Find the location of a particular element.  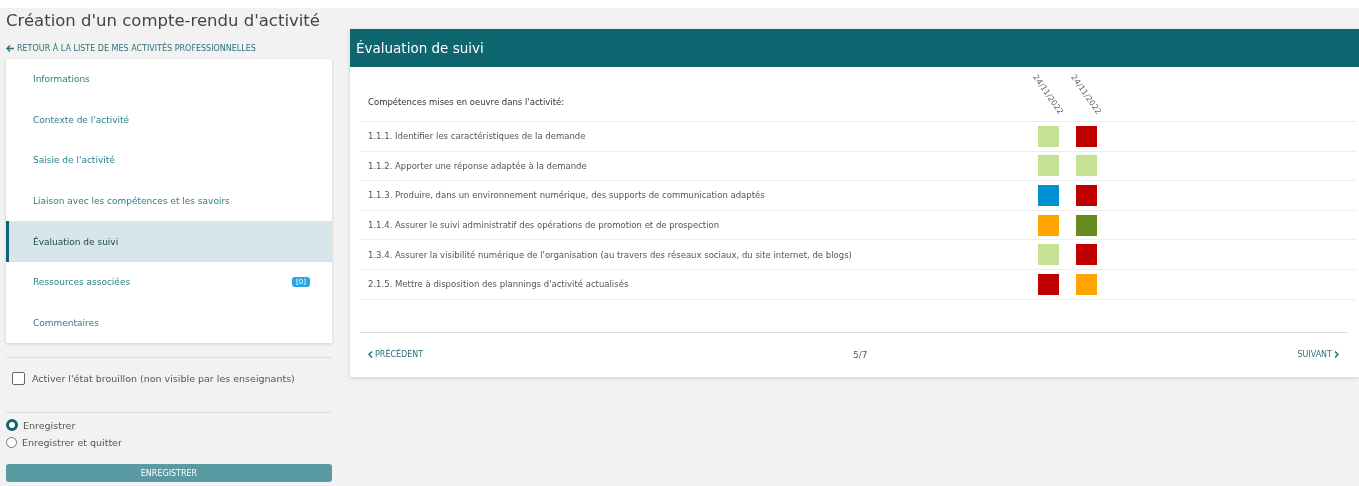

competence-label: 1.1.2. Apporter une réponse adaptée à la demande is located at coordinates (477, 165).